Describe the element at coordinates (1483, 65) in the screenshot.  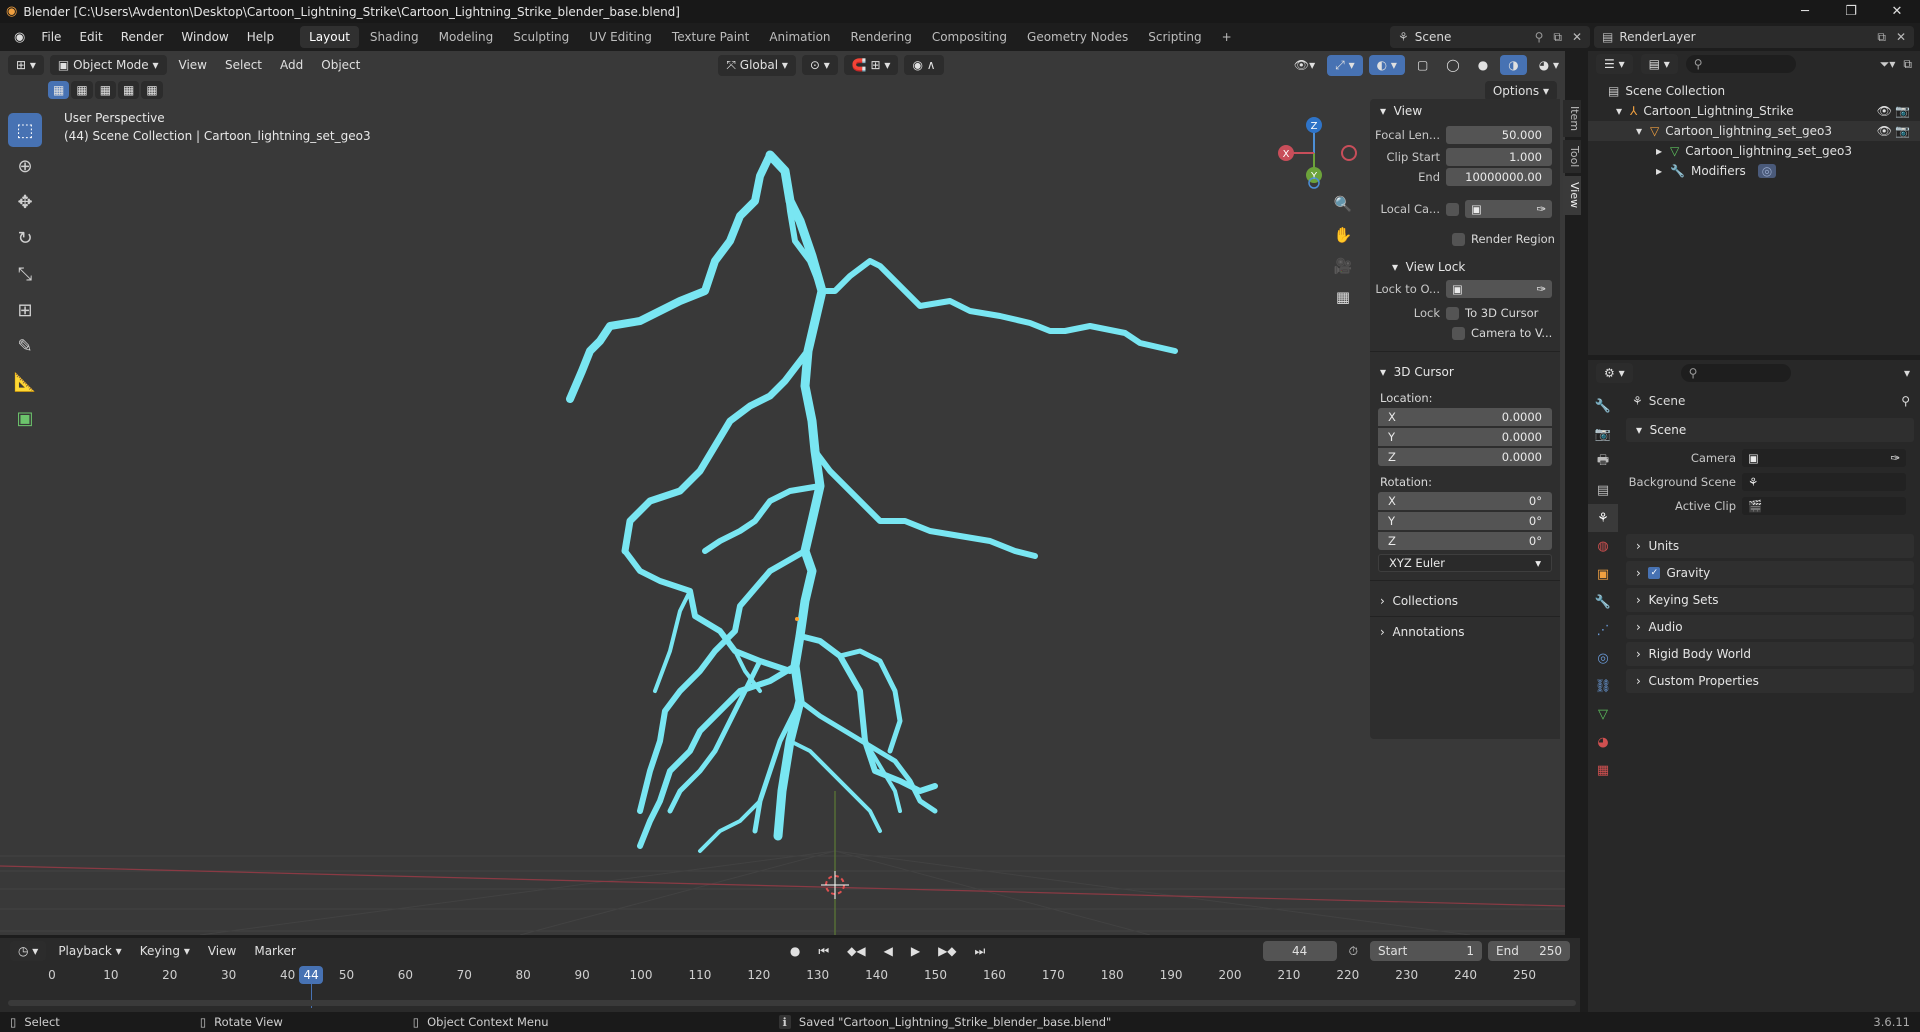
I see `shading-solid-icon: ●` at that location.